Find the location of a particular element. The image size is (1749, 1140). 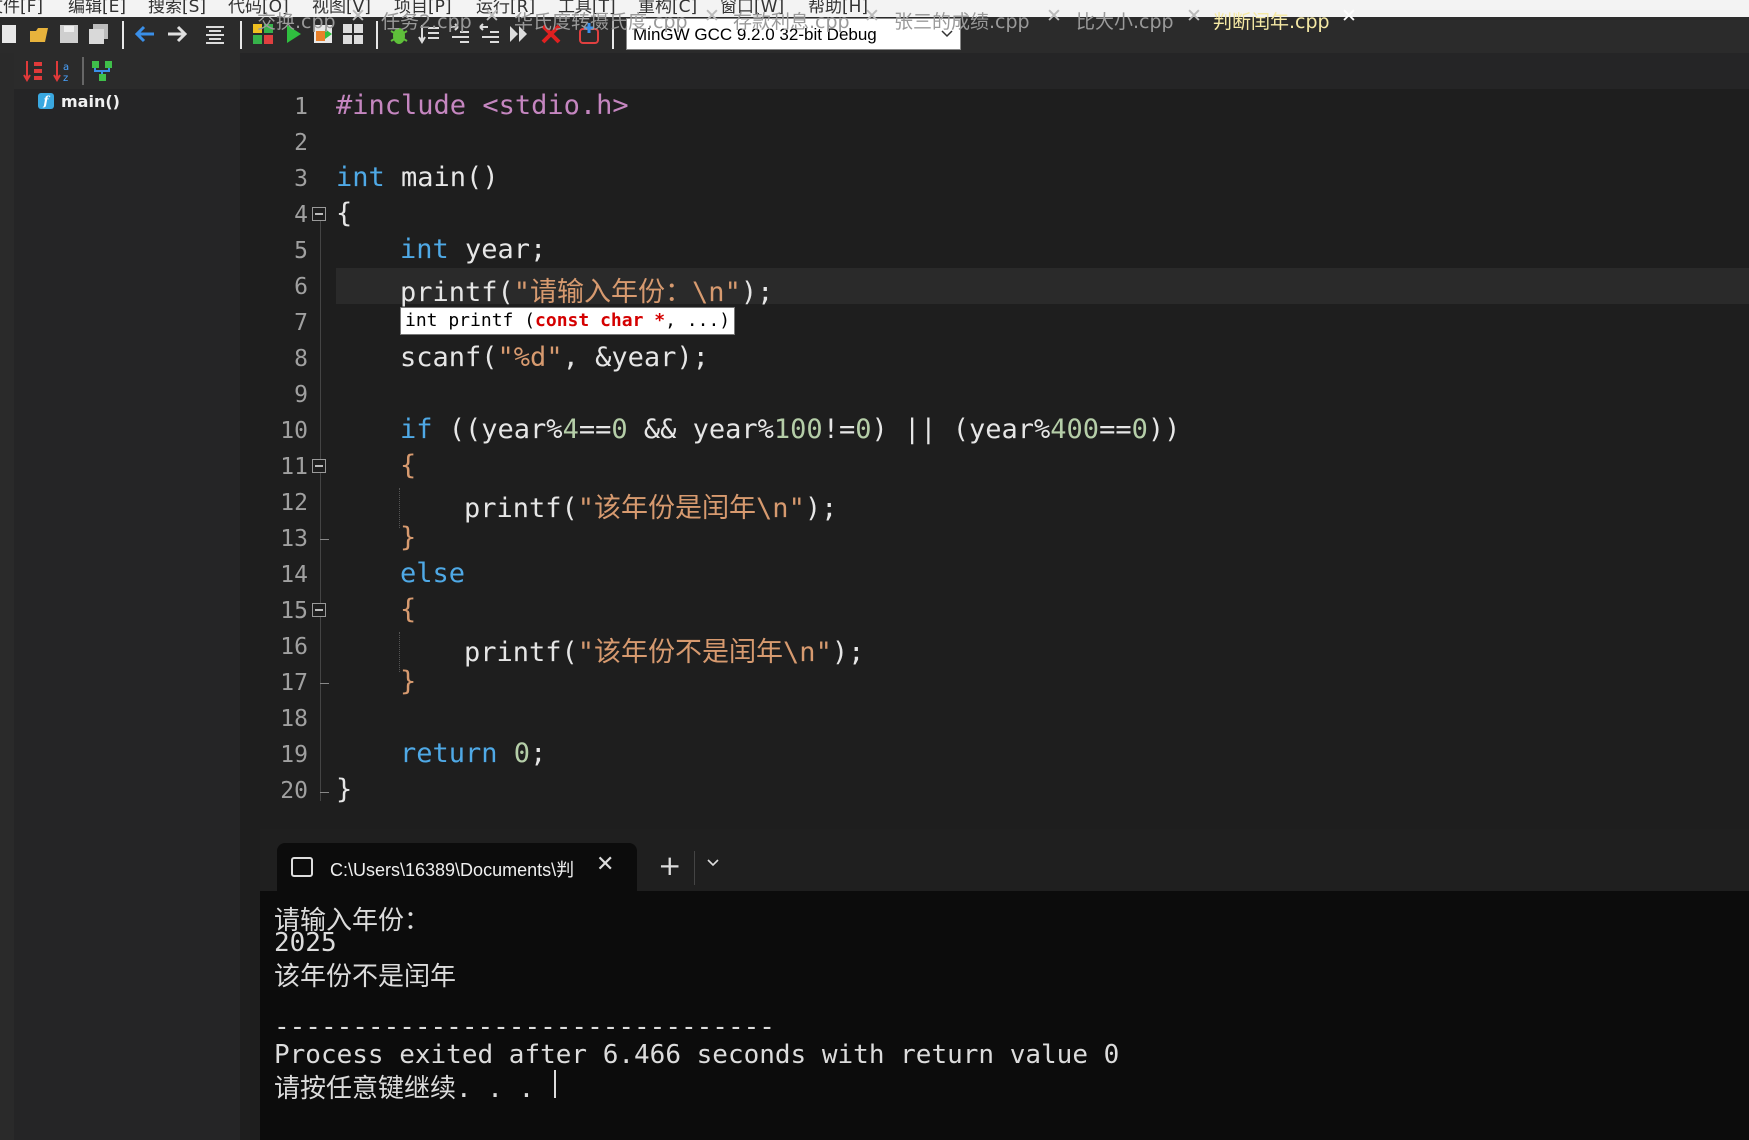

code-line-5: int year; is located at coordinates (473, 249).